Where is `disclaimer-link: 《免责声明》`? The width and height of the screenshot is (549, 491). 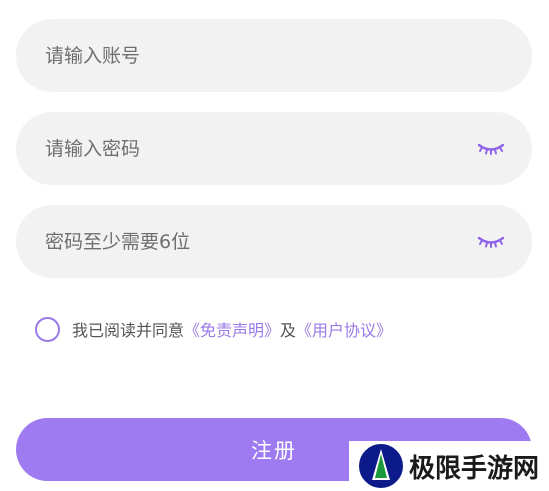
disclaimer-link: 《免责声明》 is located at coordinates (232, 330).